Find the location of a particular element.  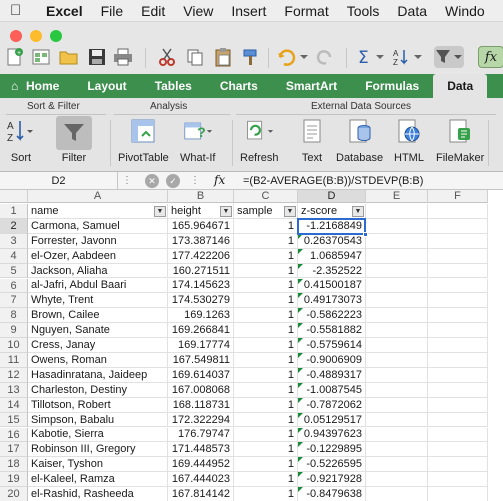

table-cell: -0.1229895 is located at coordinates (332, 450).